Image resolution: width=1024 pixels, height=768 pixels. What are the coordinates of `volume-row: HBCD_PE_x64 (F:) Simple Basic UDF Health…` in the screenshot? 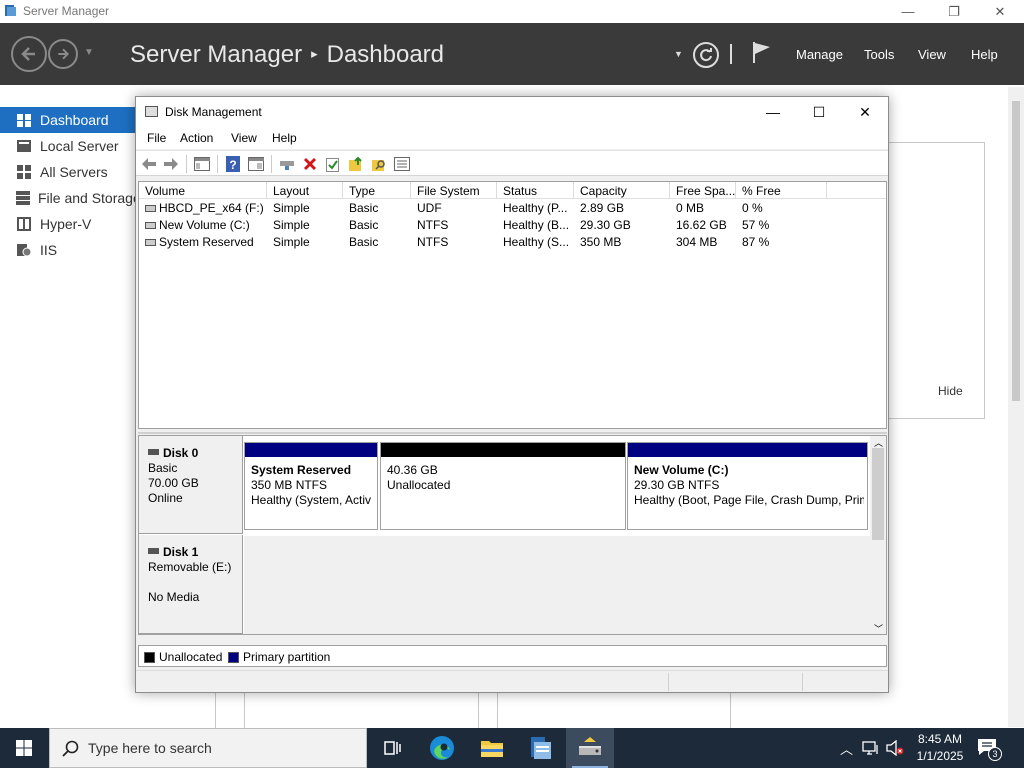 It's located at (512, 208).